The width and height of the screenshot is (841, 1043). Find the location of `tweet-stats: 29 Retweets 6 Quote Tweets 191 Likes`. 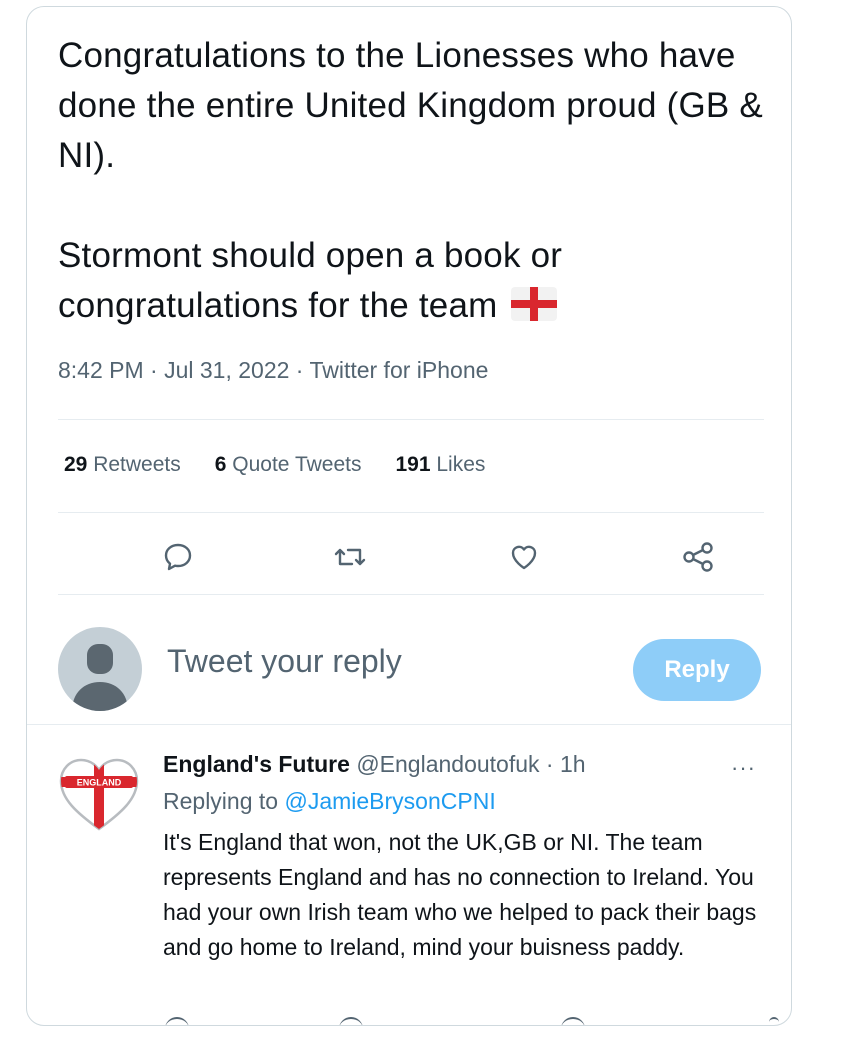

tweet-stats: 29 Retweets 6 Quote Tweets 191 Likes is located at coordinates (274, 465).